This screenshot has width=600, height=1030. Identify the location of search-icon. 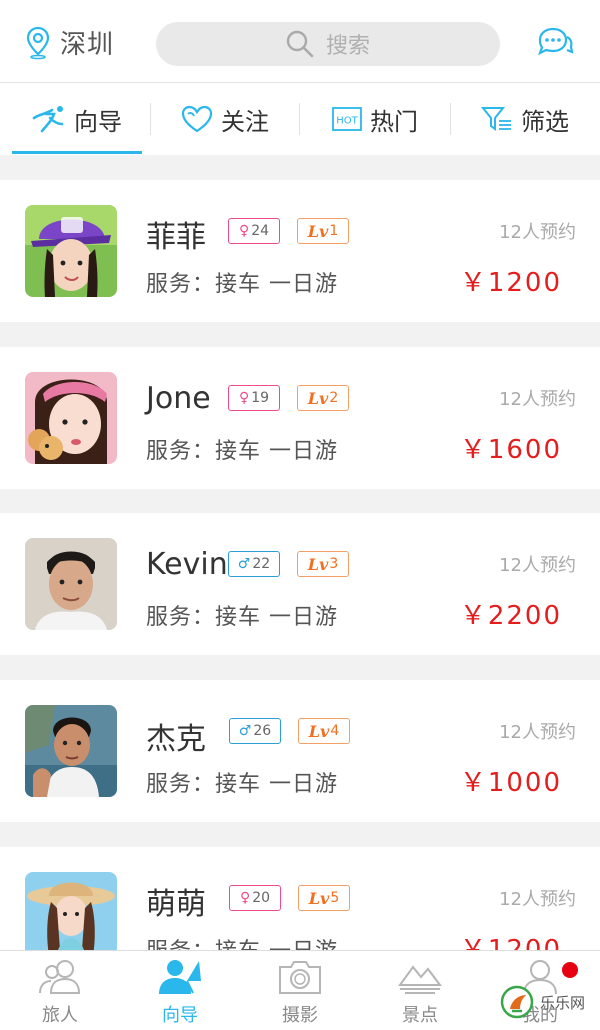
(300, 44).